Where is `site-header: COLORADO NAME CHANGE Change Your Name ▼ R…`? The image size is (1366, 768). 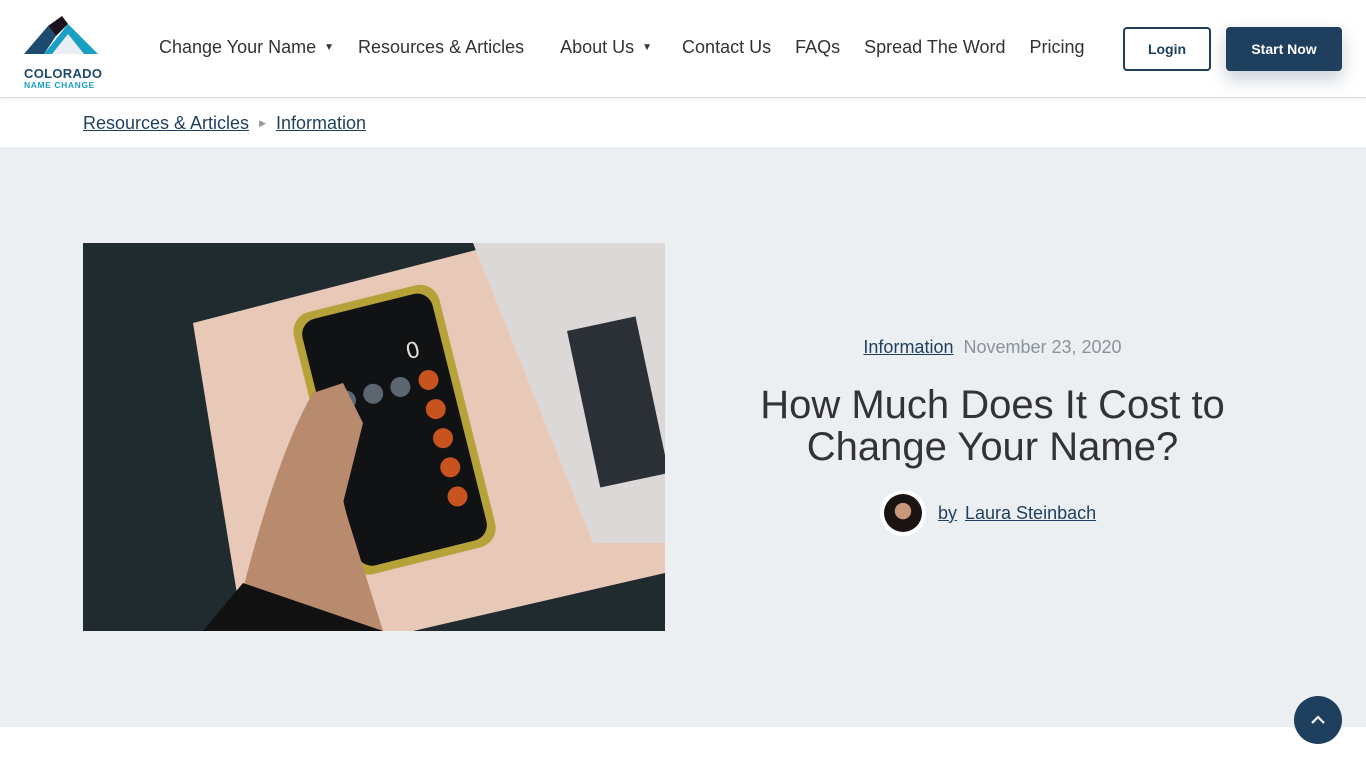
site-header: COLORADO NAME CHANGE Change Your Name ▼ R… is located at coordinates (683, 49).